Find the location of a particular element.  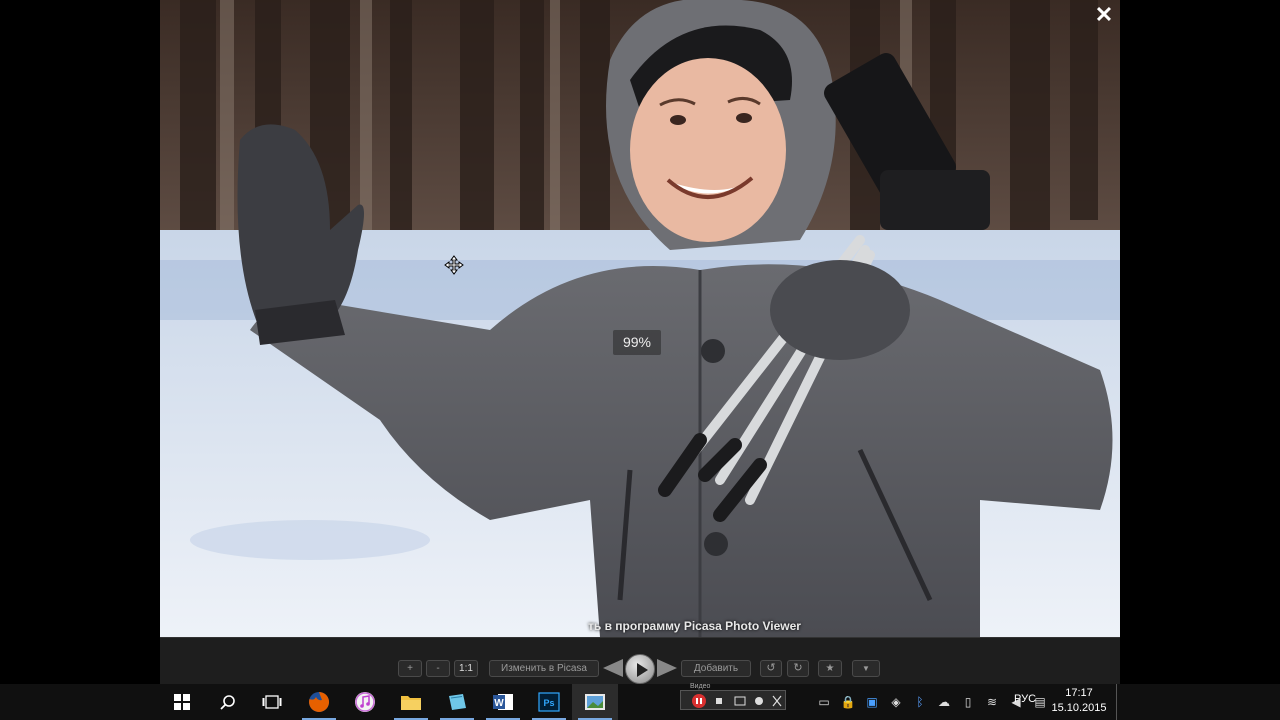

recorder-controls is located at coordinates (737, 701).